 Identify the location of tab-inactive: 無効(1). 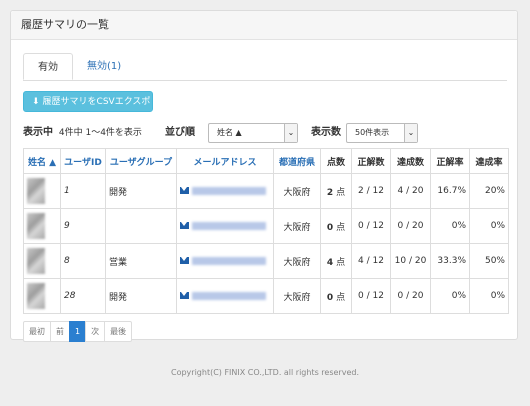
(104, 66).